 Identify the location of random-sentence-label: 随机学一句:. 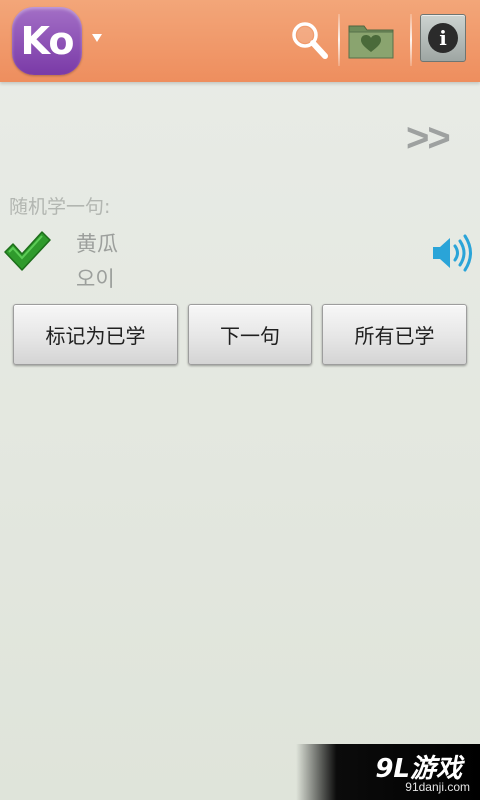
(60, 207).